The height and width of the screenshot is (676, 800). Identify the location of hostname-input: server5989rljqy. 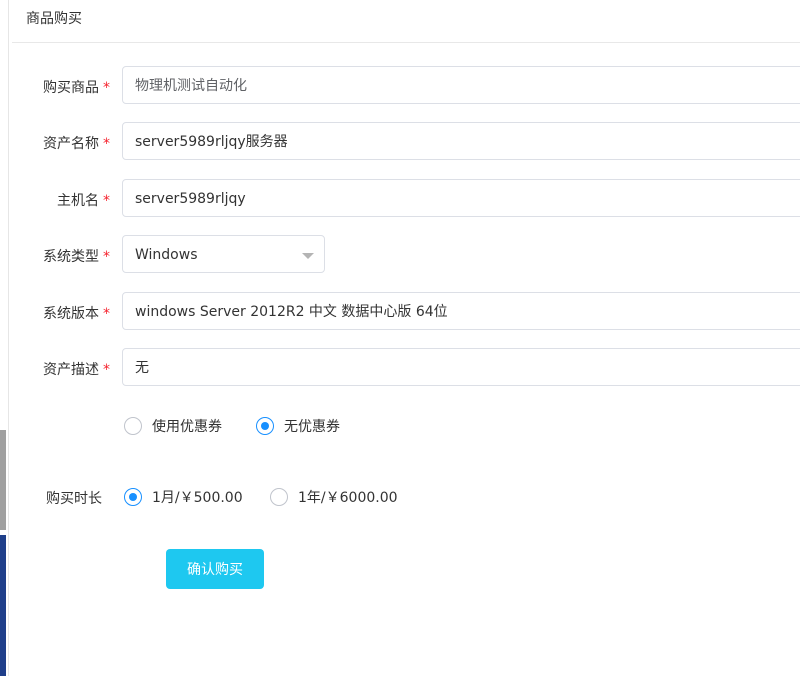
(461, 198).